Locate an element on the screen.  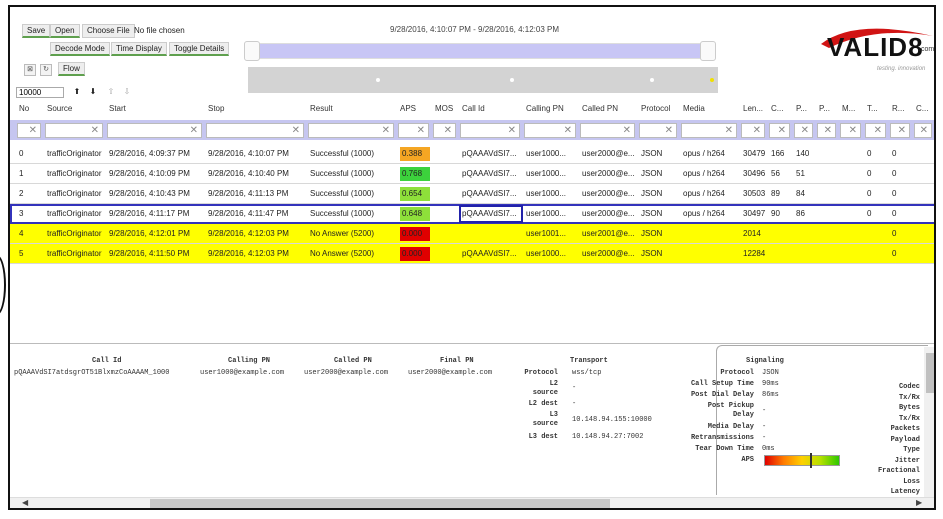
time-display-button: Time Display is located at coordinates (139, 49).